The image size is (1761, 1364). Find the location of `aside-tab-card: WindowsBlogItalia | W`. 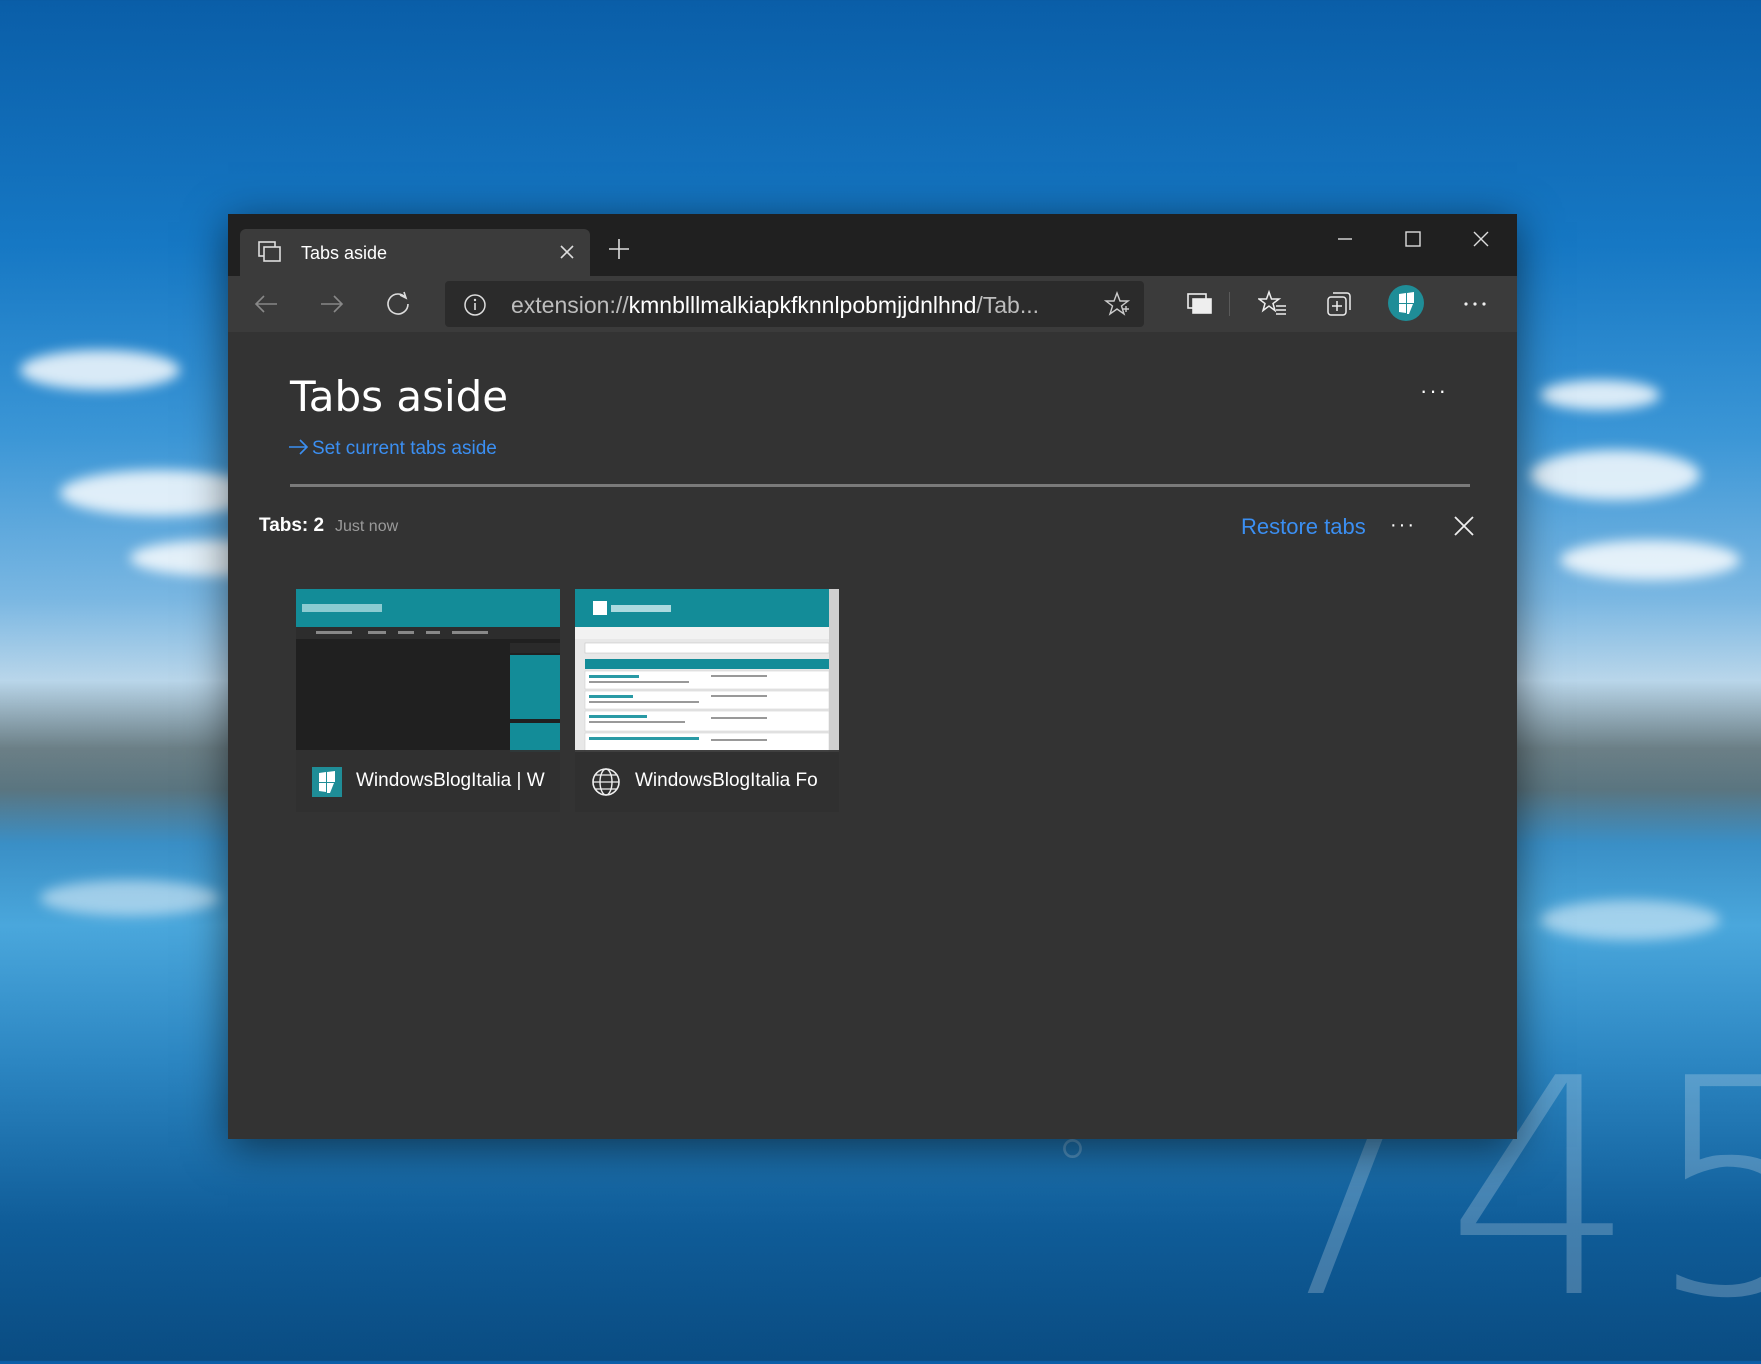

aside-tab-card: WindowsBlogItalia | W is located at coordinates (428, 700).